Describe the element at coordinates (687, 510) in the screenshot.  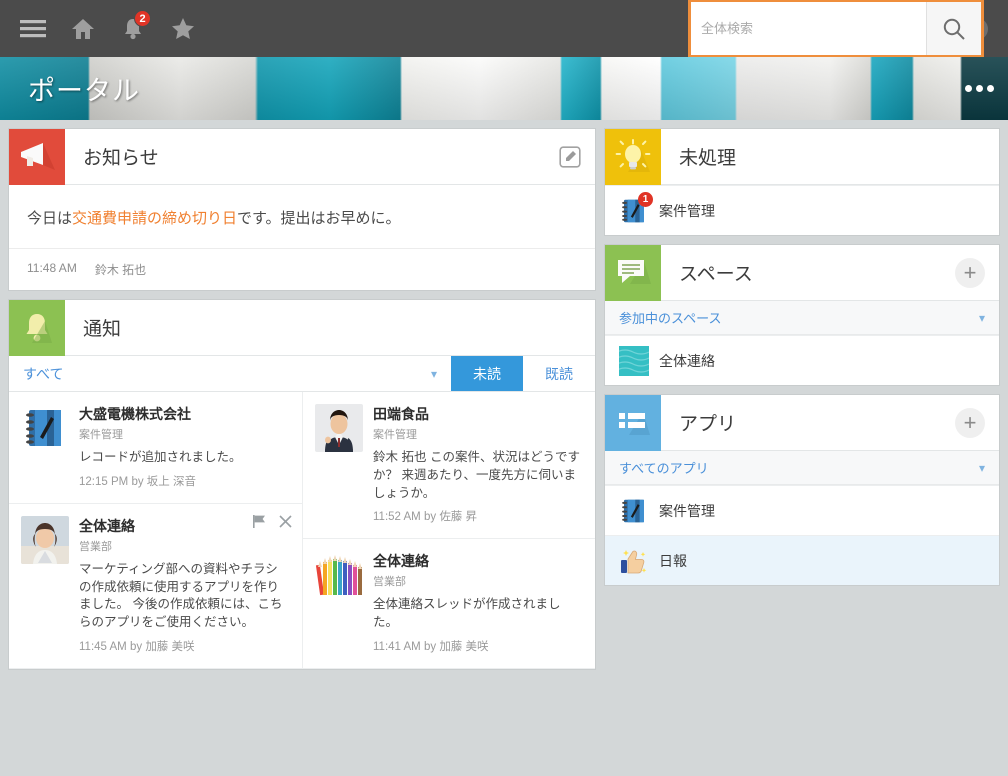
I see `app-item-label: 案件管理` at that location.